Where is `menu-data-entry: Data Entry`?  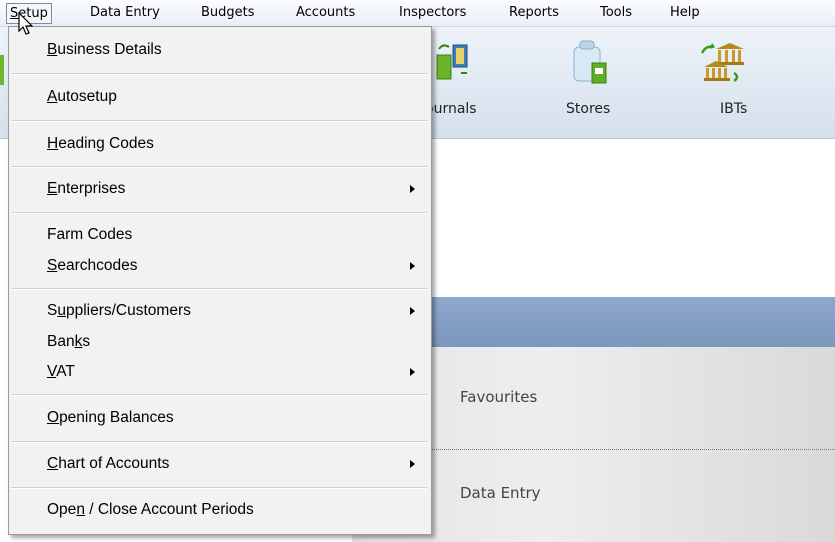
menu-data-entry: Data Entry is located at coordinates (125, 12).